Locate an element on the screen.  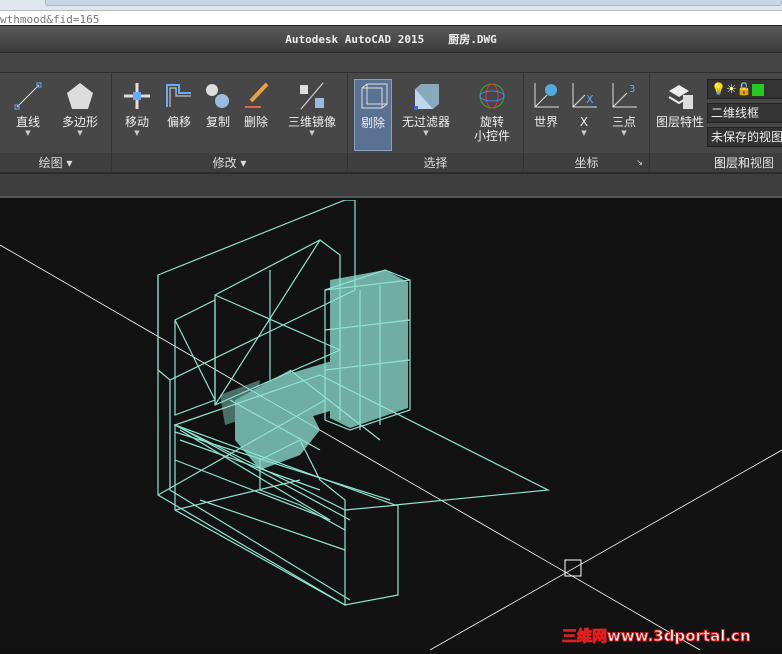
cull-button: 剔除 is located at coordinates (373, 115).